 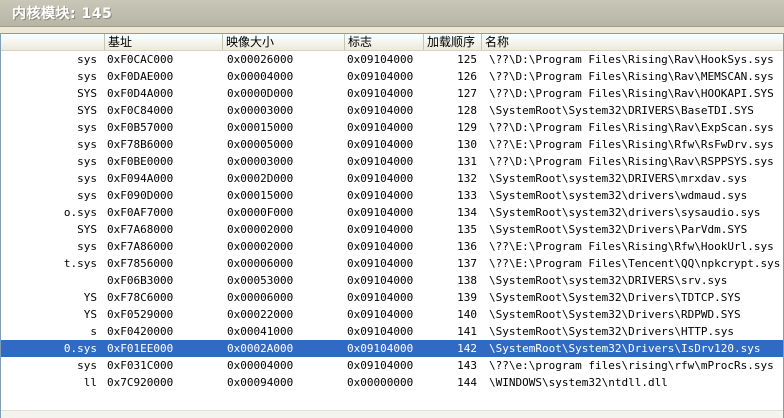 I want to click on base-address-cell: 0xF0BE0000, so click(x=140, y=161).